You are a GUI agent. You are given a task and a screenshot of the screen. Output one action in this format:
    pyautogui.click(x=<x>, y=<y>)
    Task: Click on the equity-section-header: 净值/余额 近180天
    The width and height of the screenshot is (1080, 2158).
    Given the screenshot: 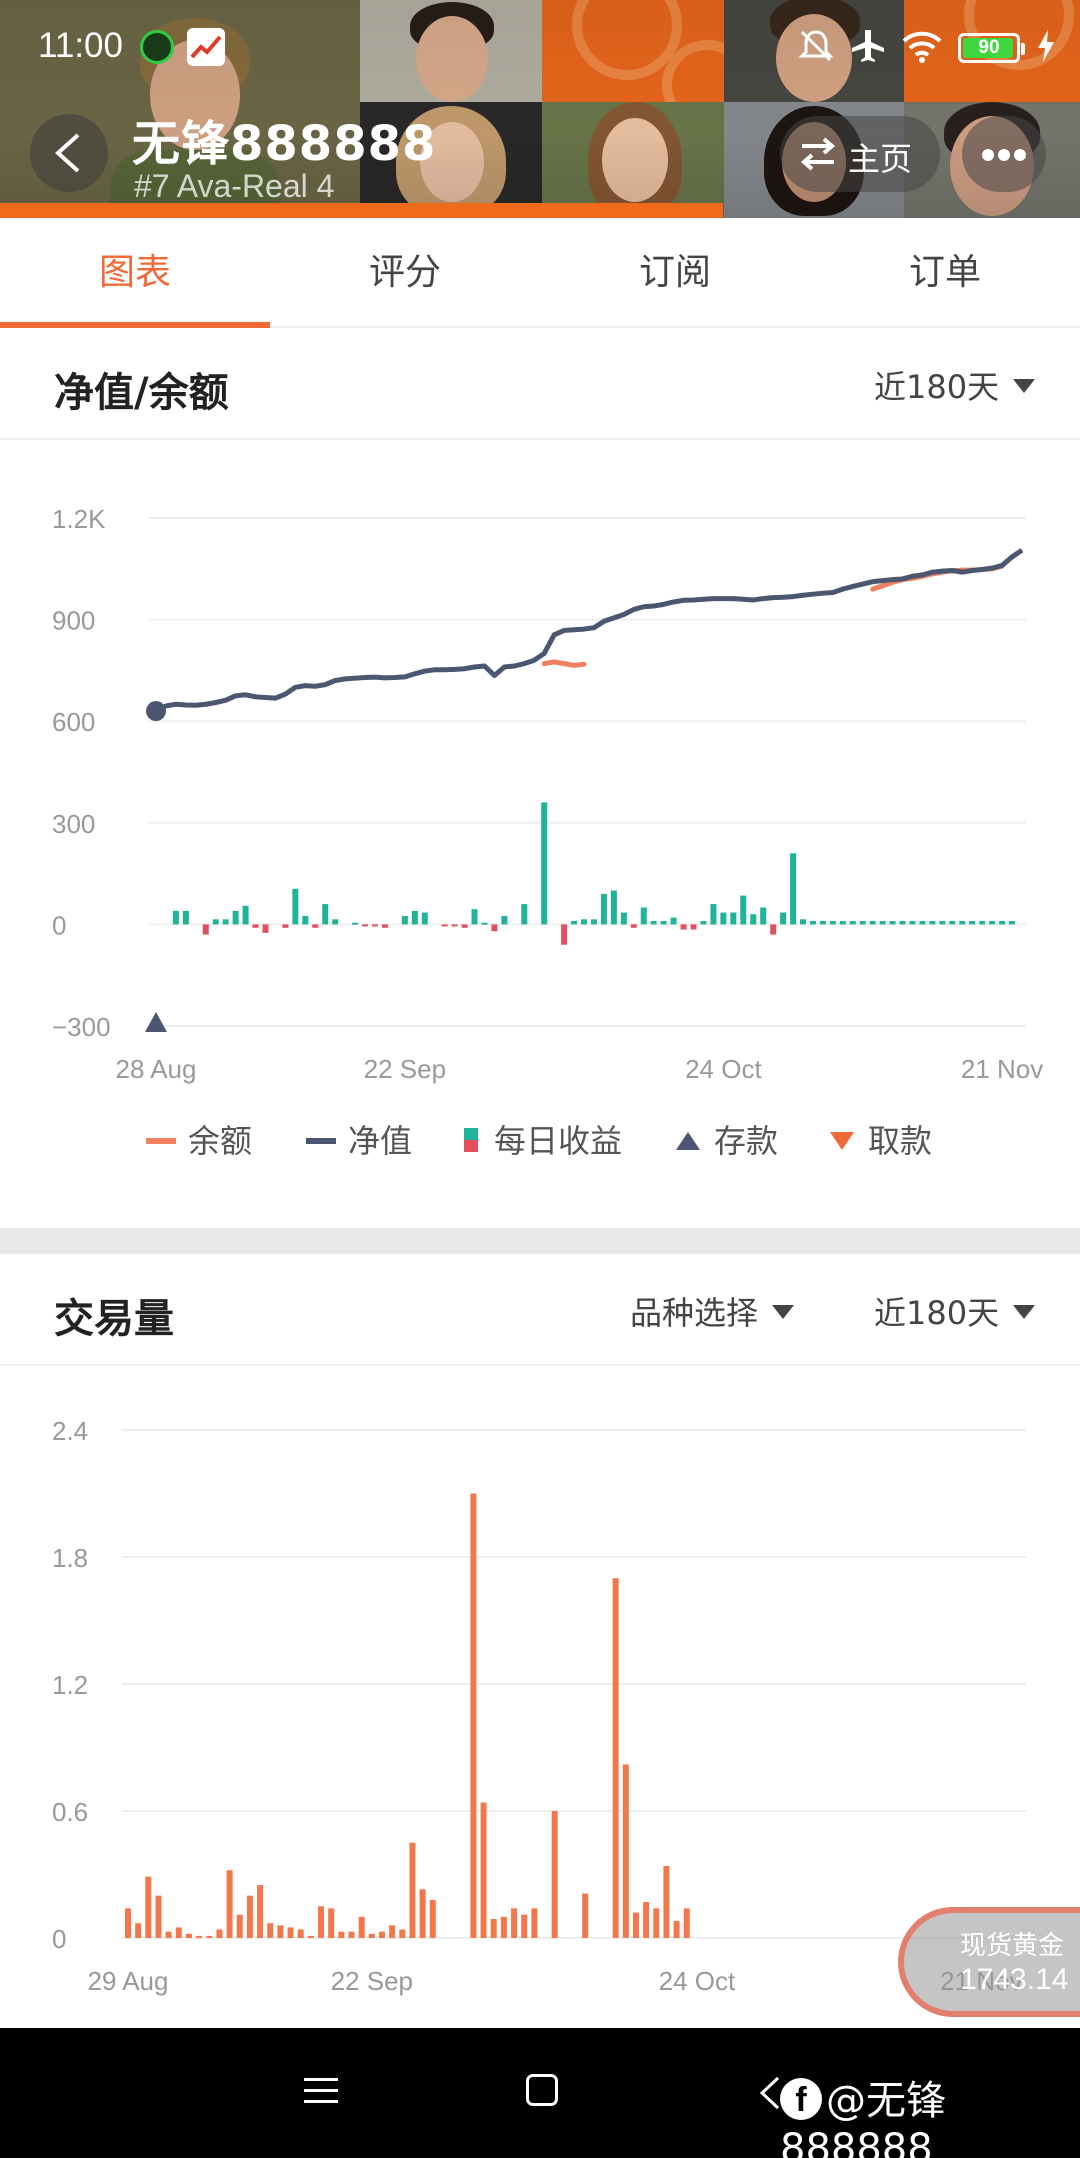 What is the action you would take?
    pyautogui.click(x=540, y=385)
    